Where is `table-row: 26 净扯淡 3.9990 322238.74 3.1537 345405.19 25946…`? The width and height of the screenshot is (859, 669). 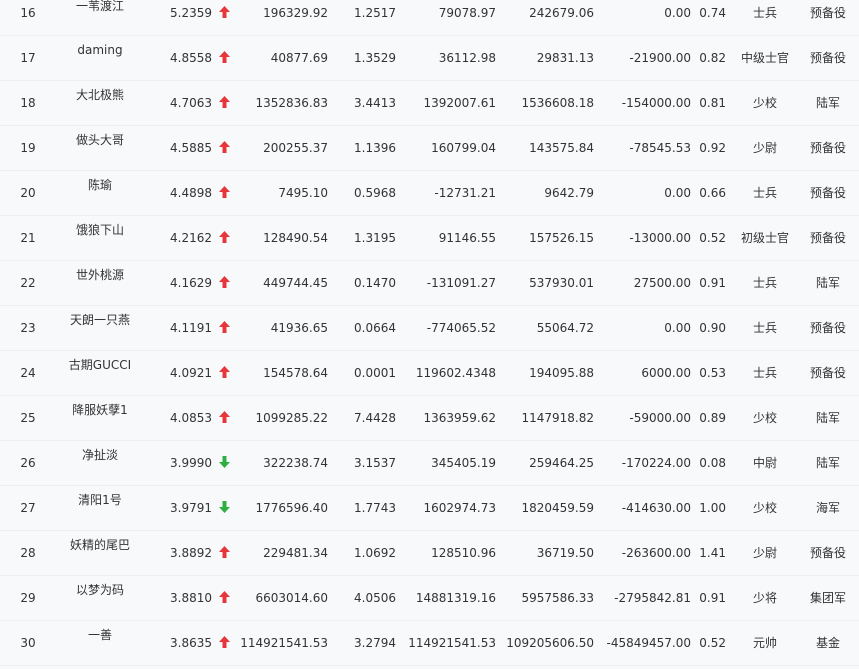
table-row: 26 净扯淡 3.9990 322238.74 3.1537 345405.19 25946… is located at coordinates (429, 463).